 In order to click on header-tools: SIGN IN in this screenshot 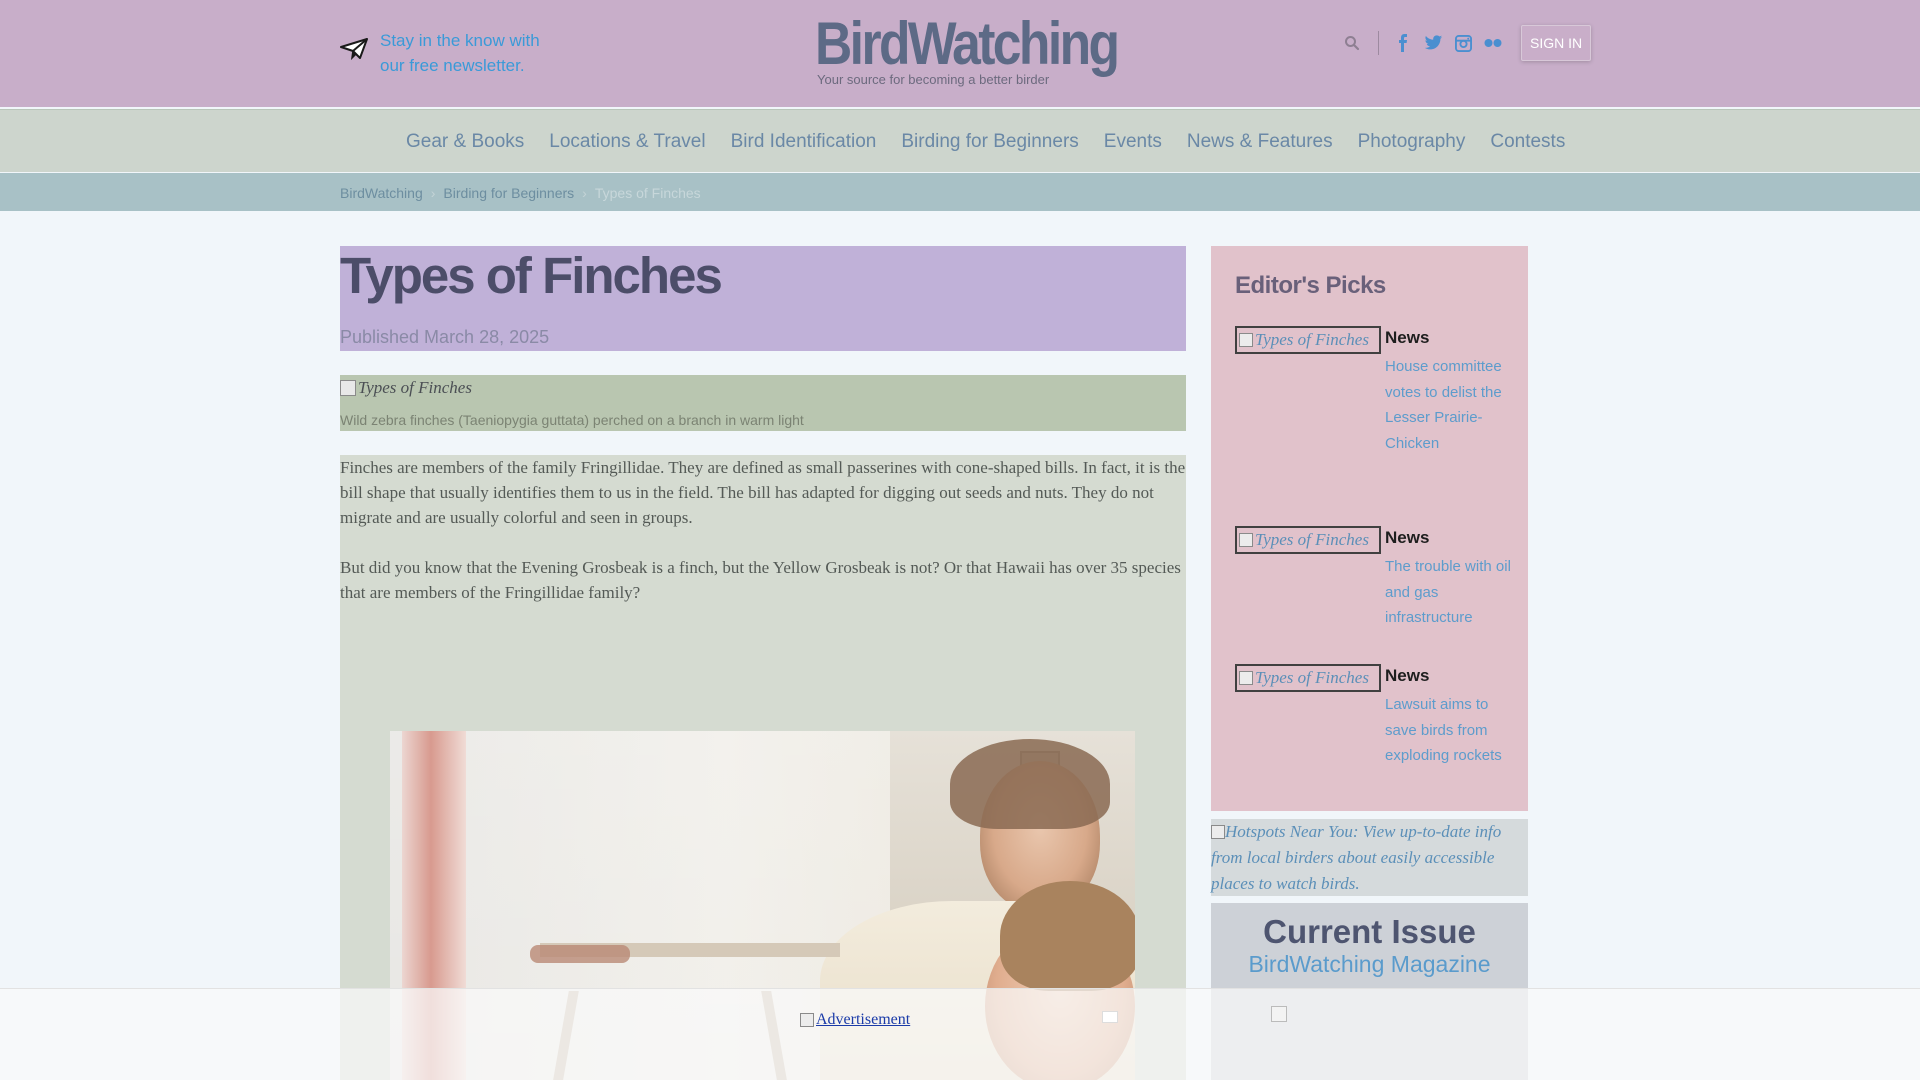, I will do `click(1466, 43)`.